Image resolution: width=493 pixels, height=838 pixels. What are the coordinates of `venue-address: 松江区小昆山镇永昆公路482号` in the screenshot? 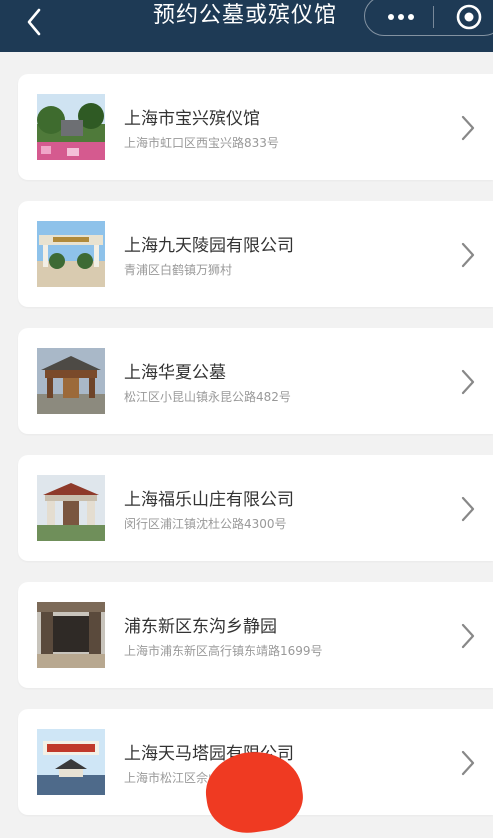 It's located at (207, 397).